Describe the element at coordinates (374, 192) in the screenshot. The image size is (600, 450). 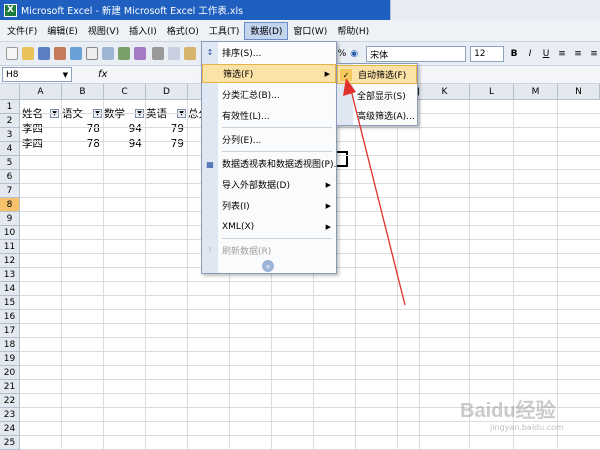
I see `annotation-arrow-icon` at that location.